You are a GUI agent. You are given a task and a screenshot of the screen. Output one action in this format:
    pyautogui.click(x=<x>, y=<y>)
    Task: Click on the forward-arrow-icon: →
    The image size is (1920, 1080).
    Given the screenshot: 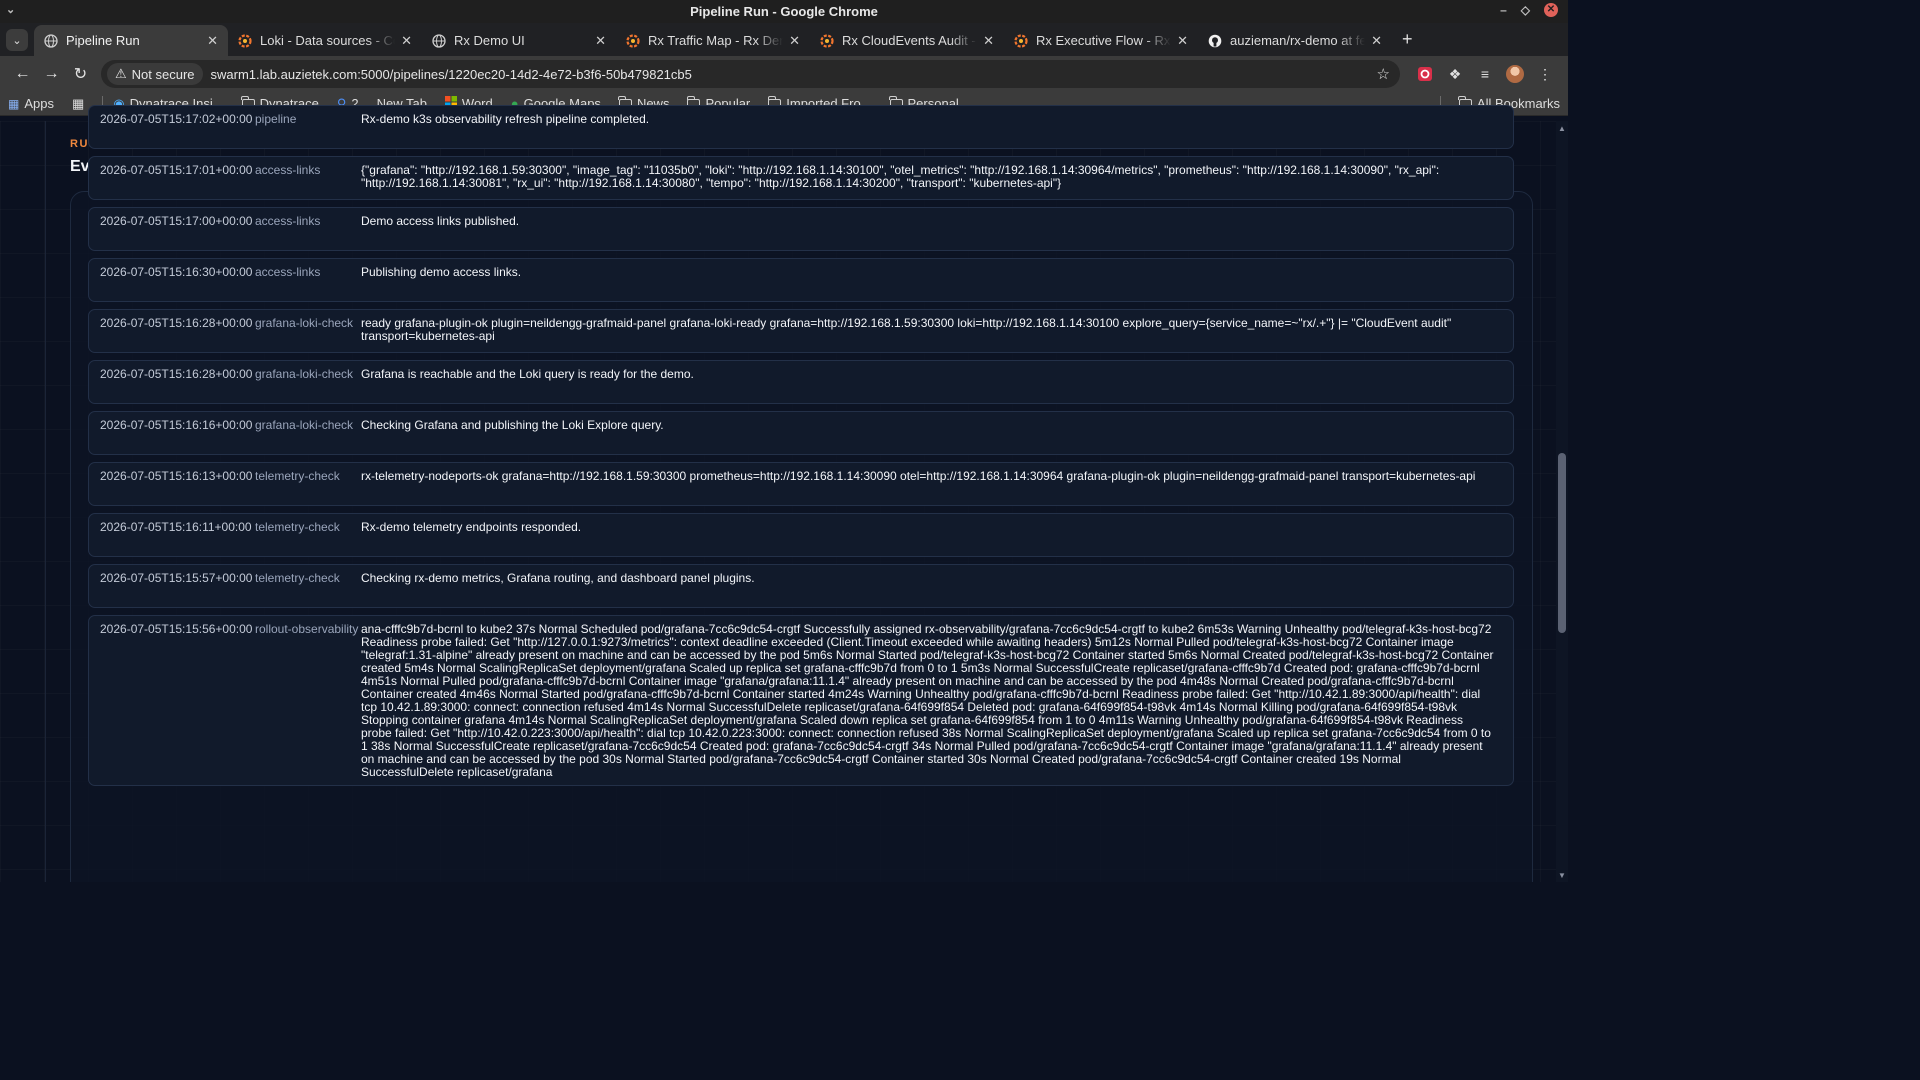 What is the action you would take?
    pyautogui.click(x=51, y=74)
    